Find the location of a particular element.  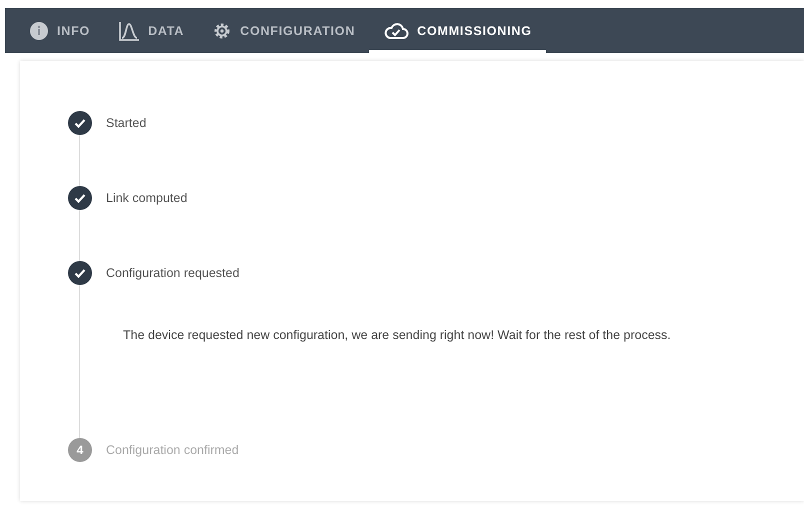

tab: CONFIGURATION is located at coordinates (284, 32).